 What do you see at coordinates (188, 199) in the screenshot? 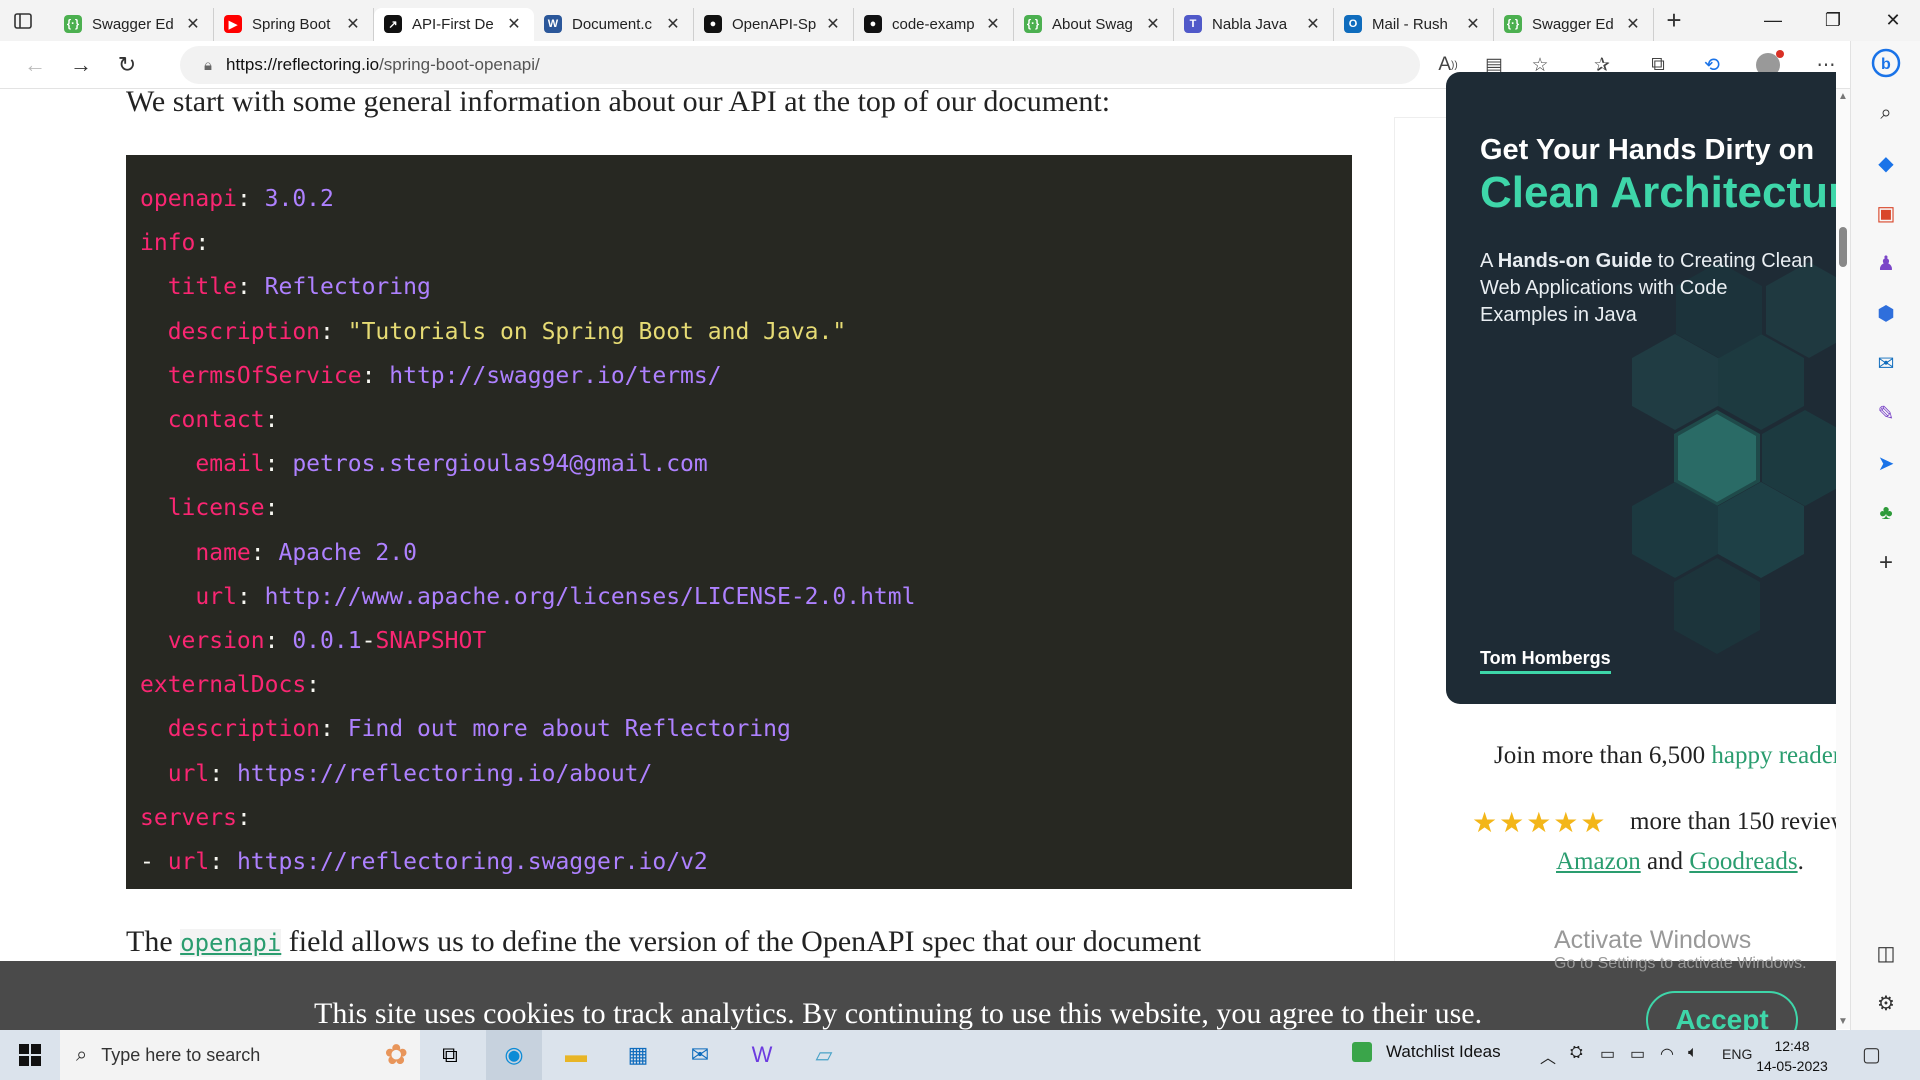
I see `code-token: openapi` at bounding box center [188, 199].